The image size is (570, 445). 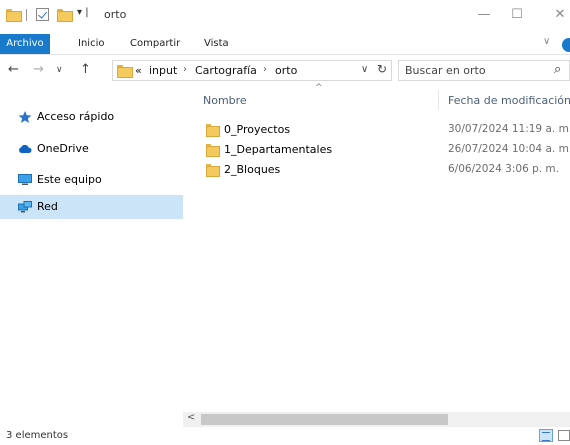 I want to click on sidebar-item-este-equipo: Este equipo, so click(x=91, y=180).